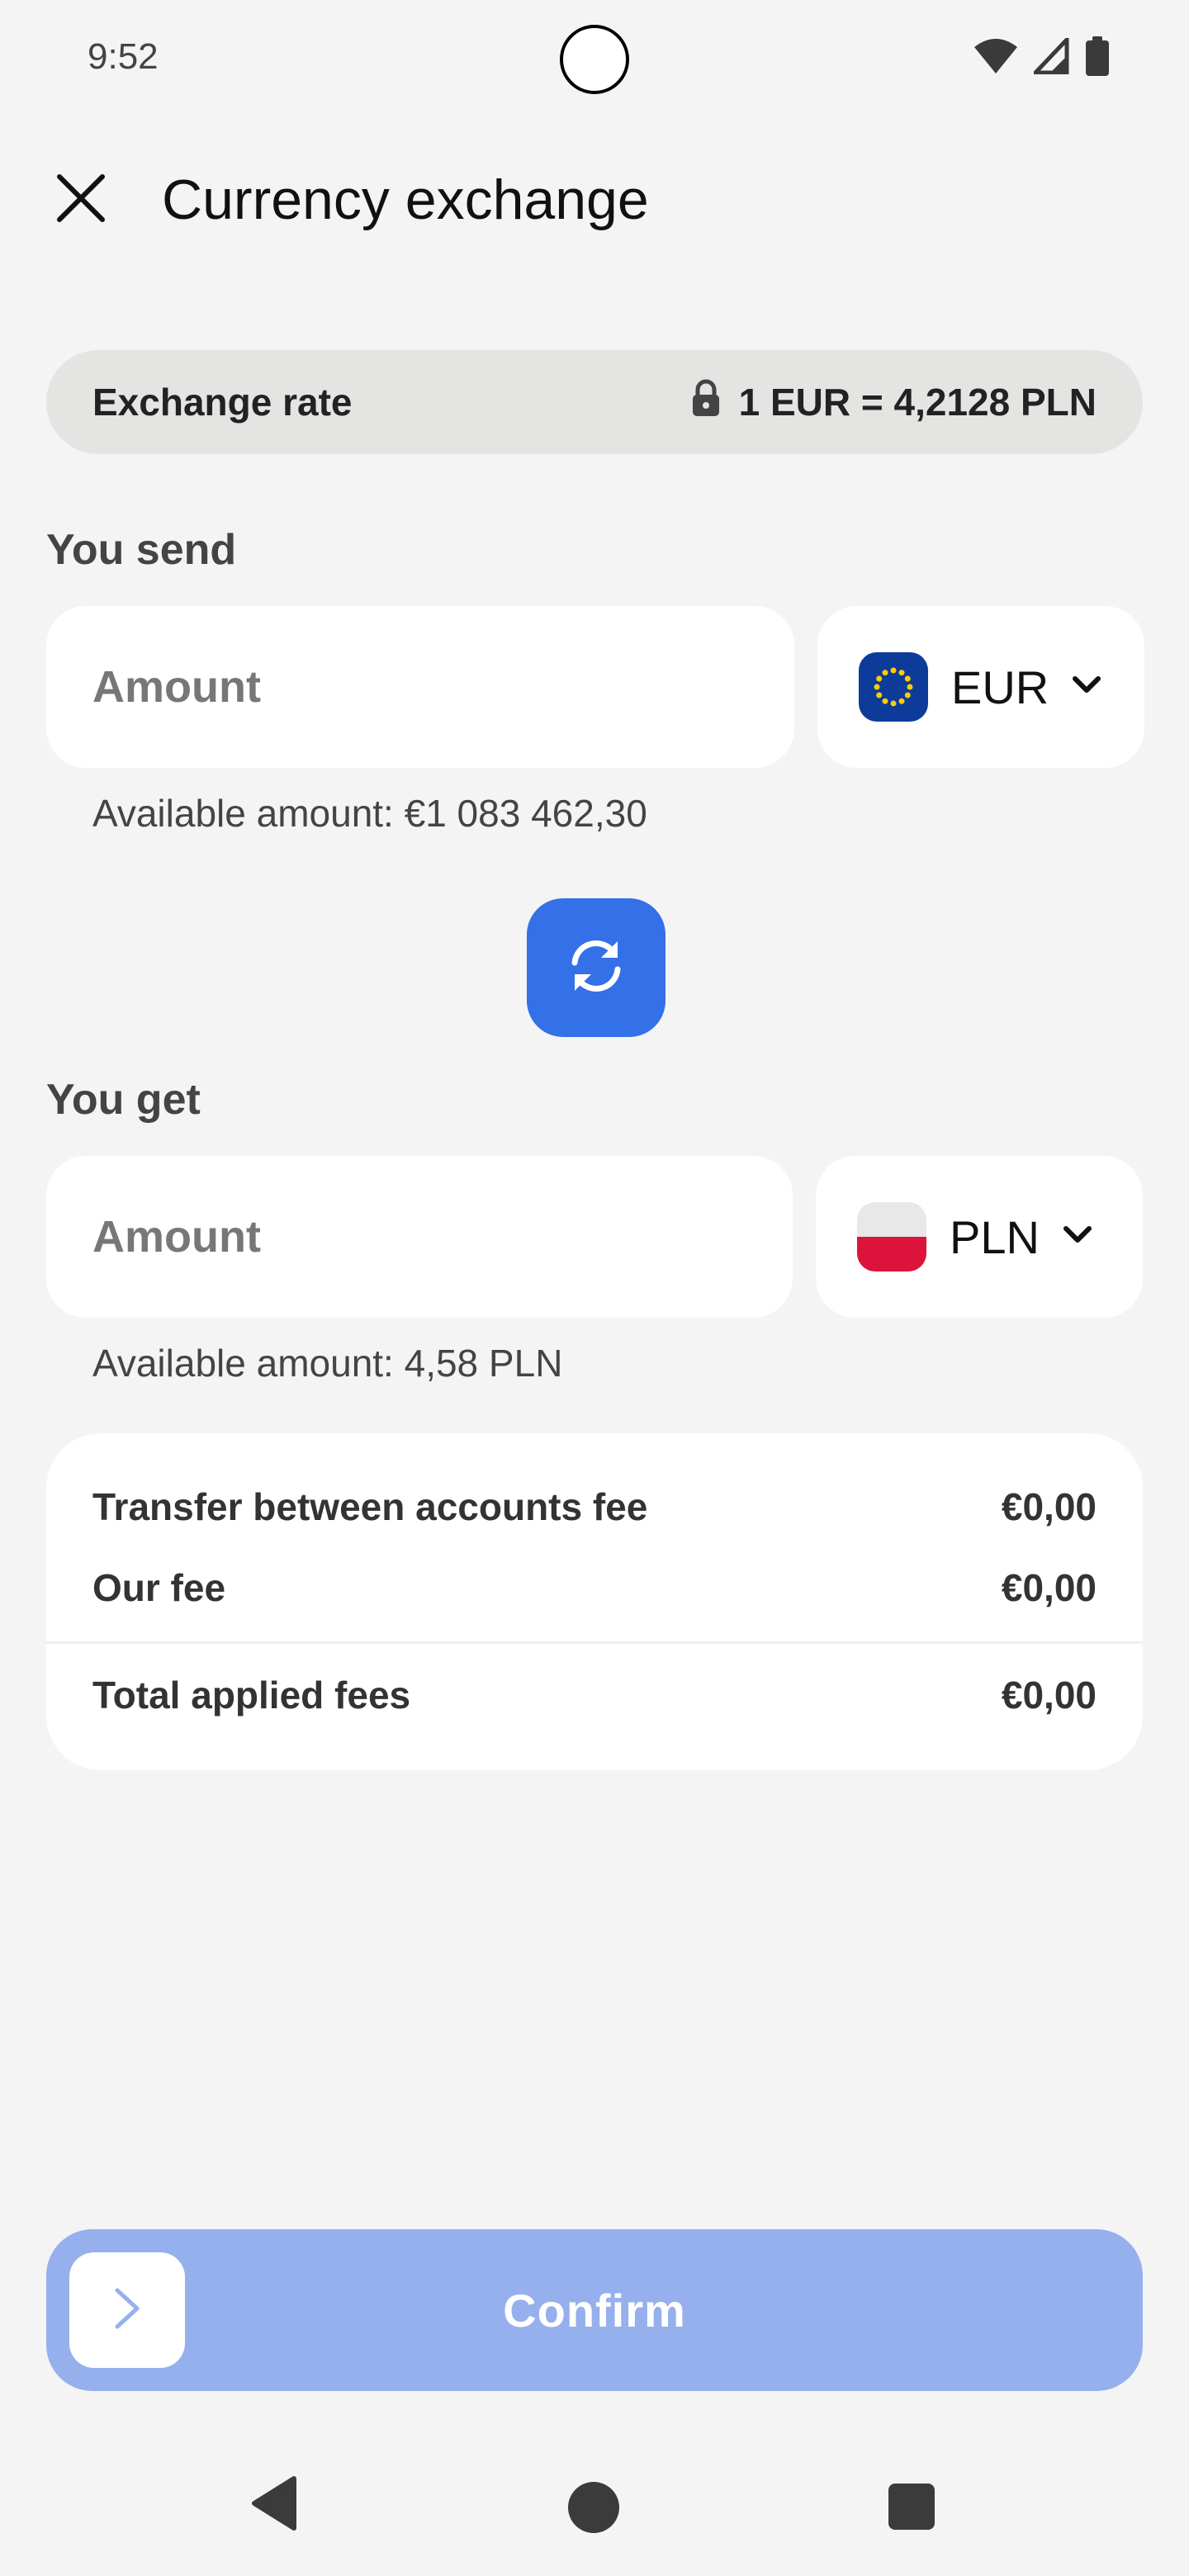 Image resolution: width=1189 pixels, height=2576 pixels. I want to click on back-triangle-icon, so click(274, 2506).